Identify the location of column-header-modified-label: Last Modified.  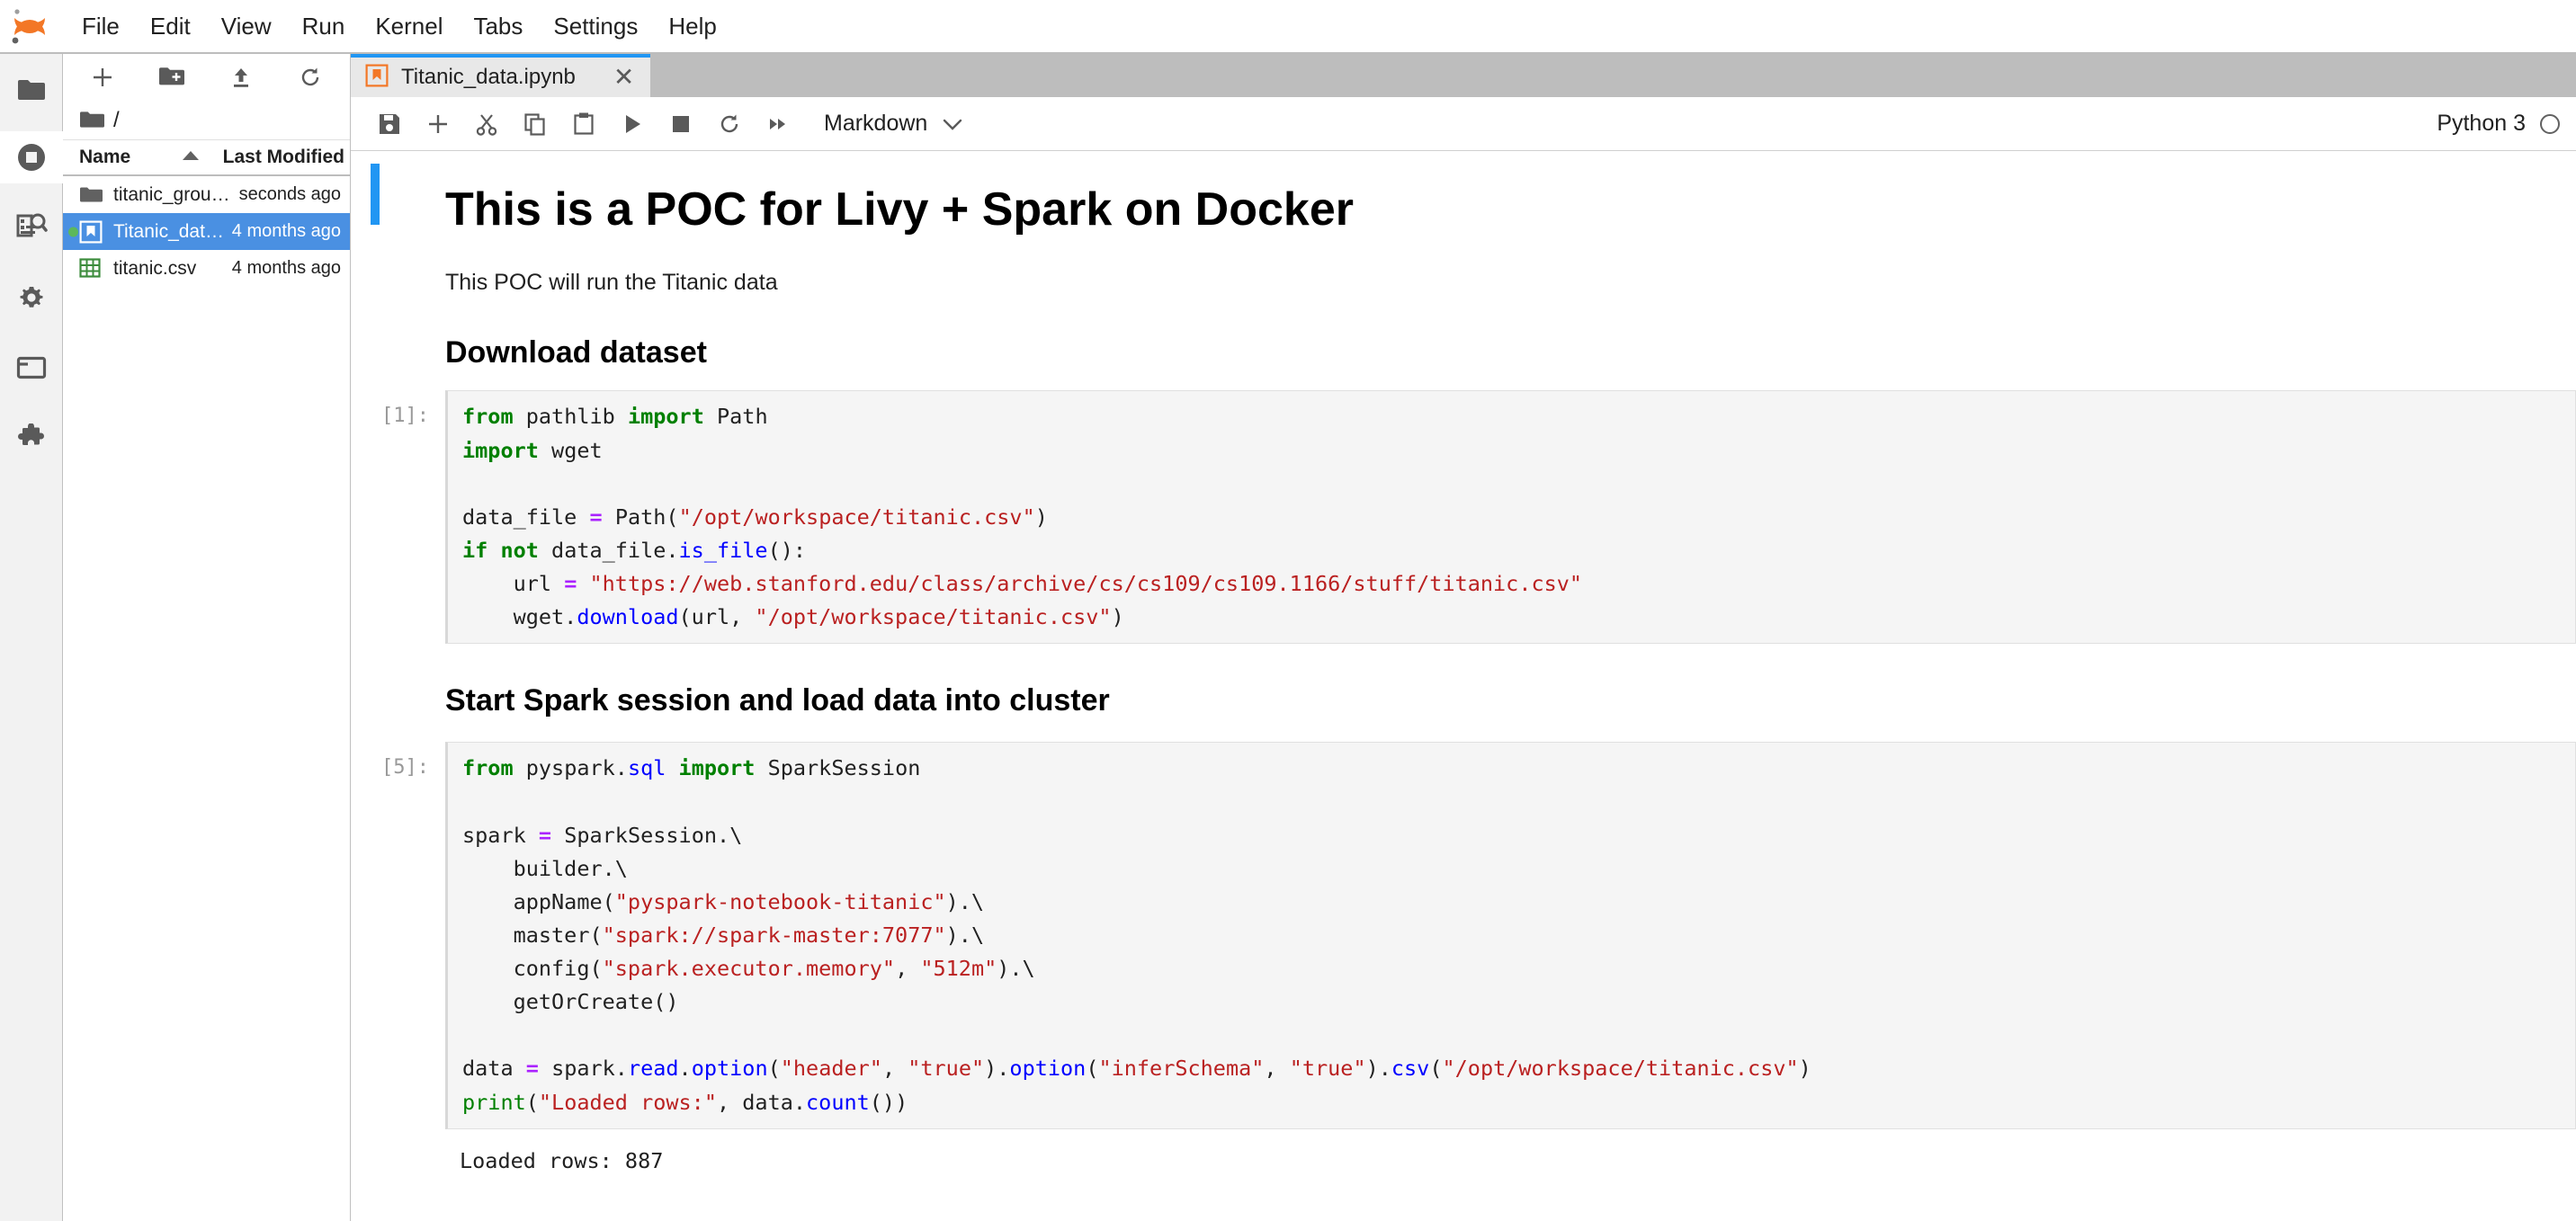
(283, 157).